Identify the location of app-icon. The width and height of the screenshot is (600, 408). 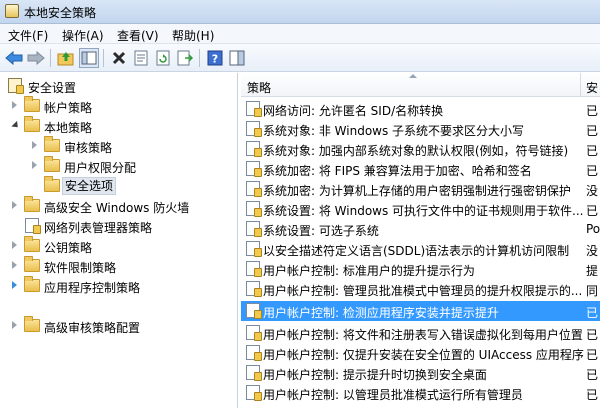
(12, 11).